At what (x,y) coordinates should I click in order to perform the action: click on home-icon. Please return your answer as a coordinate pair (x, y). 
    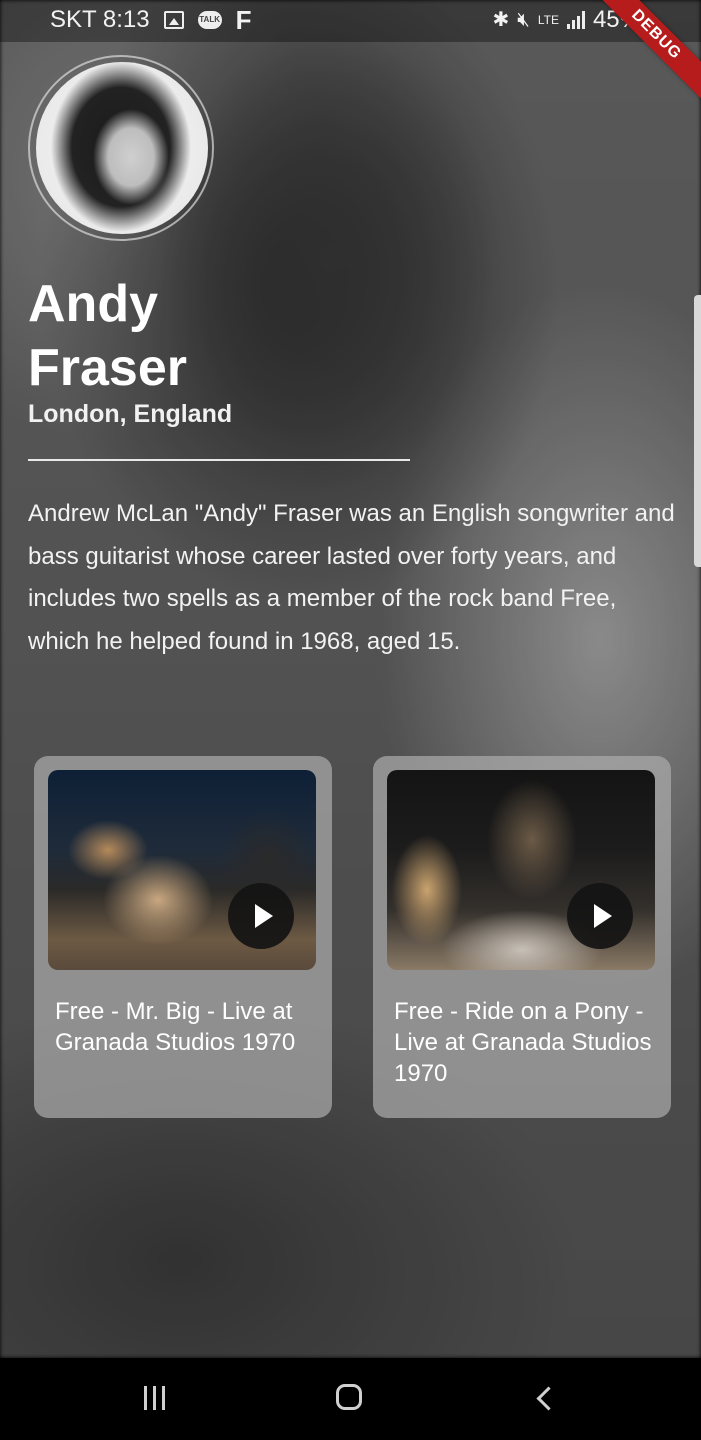
    Looking at the image, I should click on (349, 1397).